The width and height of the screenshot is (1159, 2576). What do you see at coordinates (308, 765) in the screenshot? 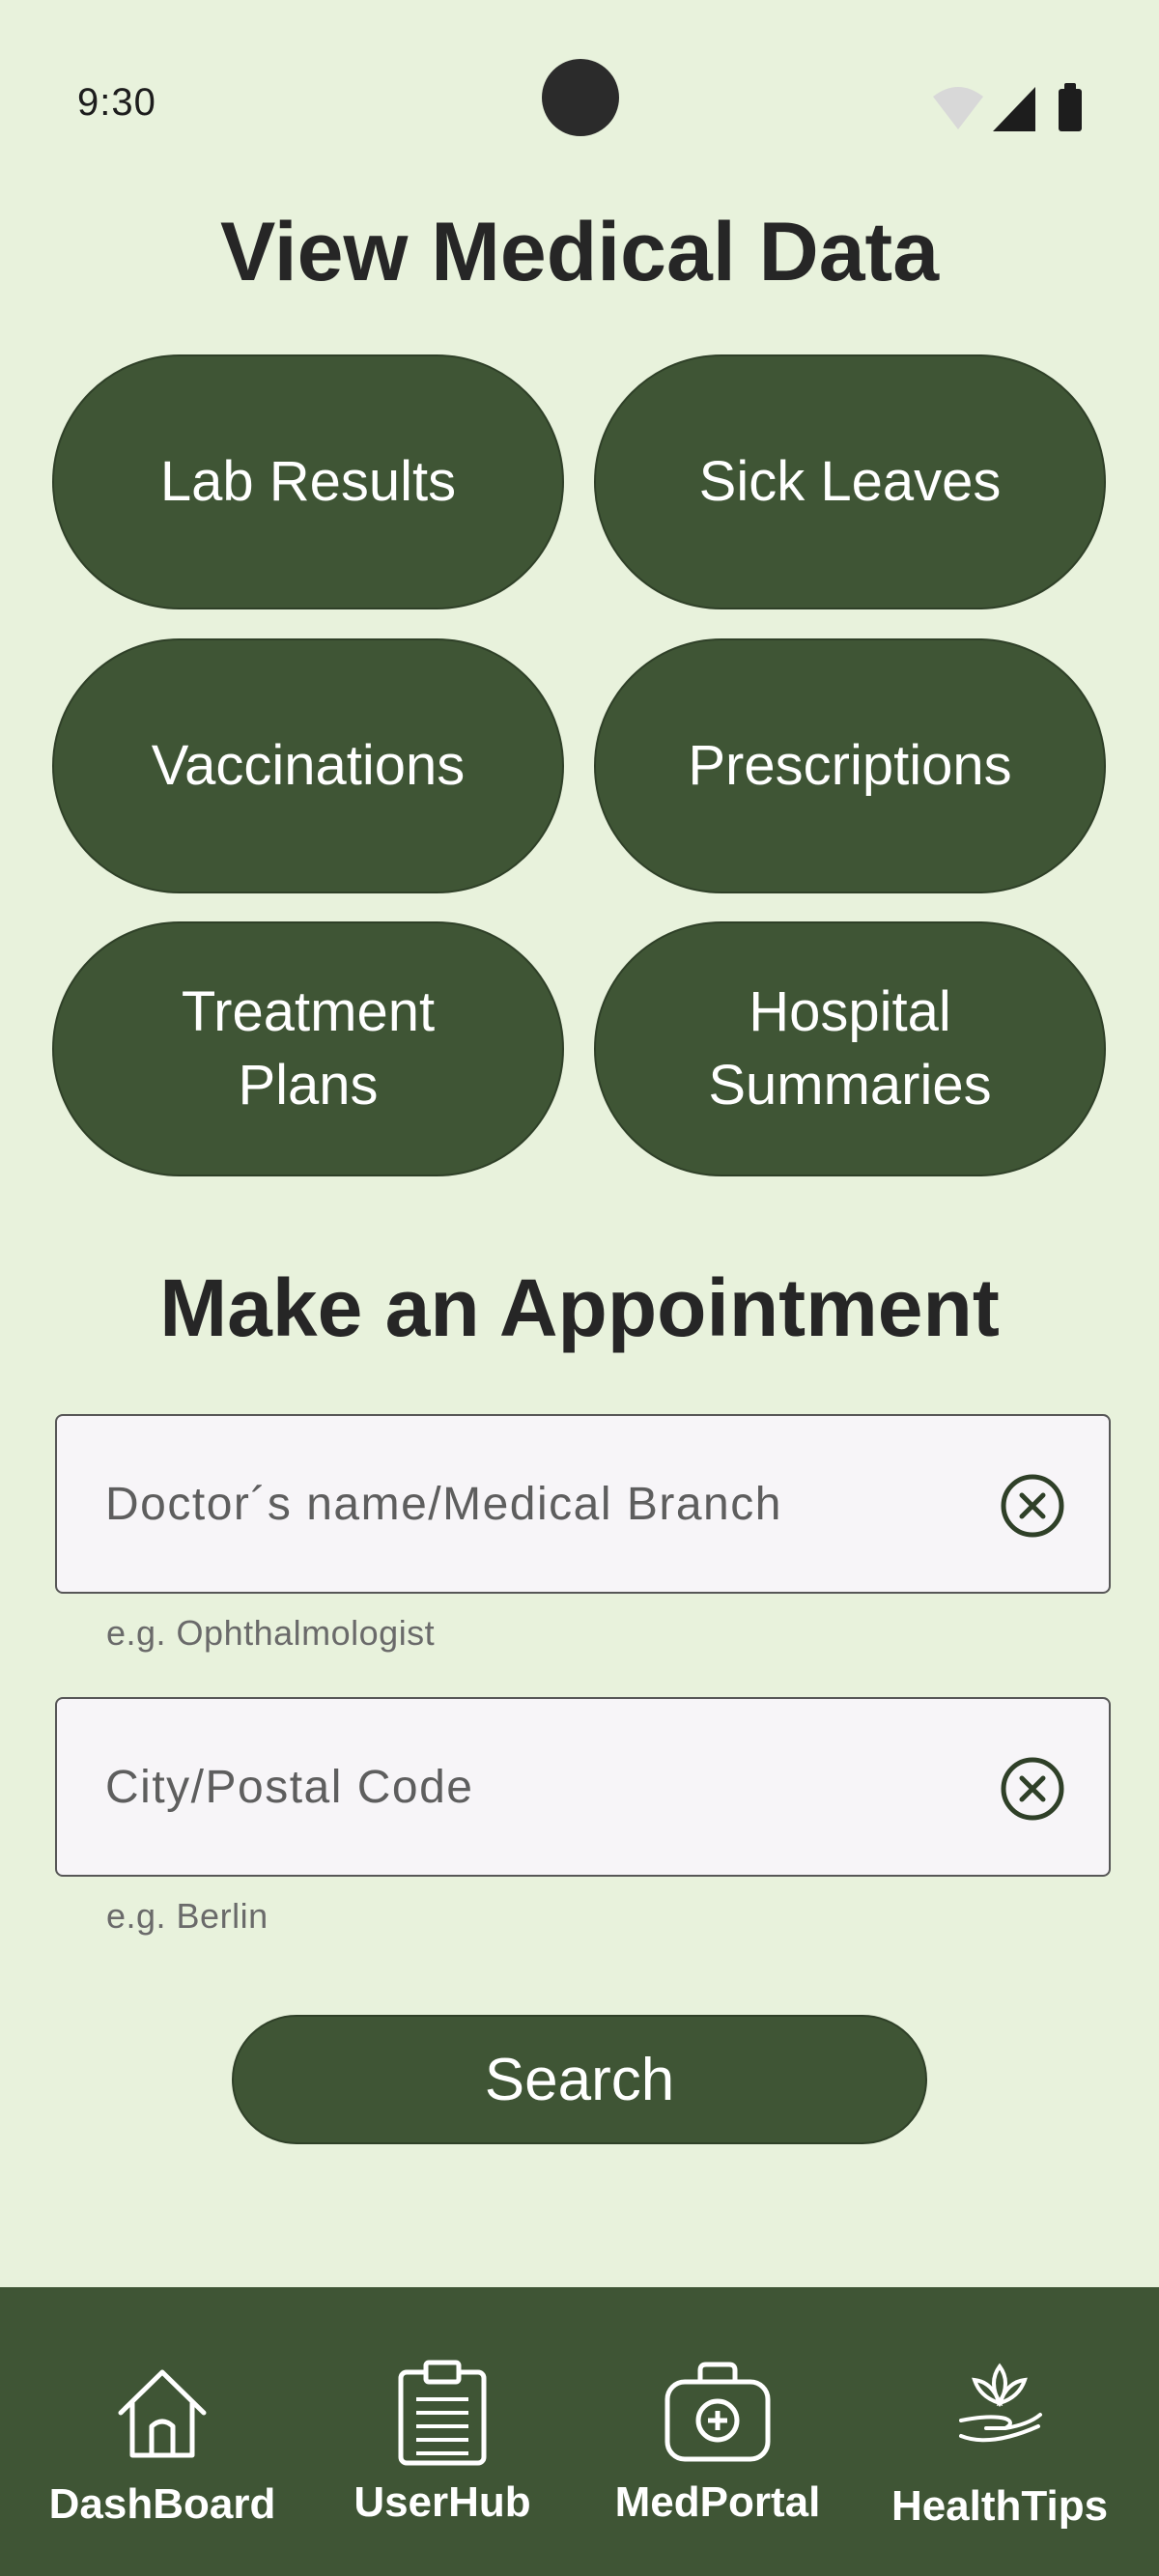
I see `vaccinations-button: Vaccinations` at bounding box center [308, 765].